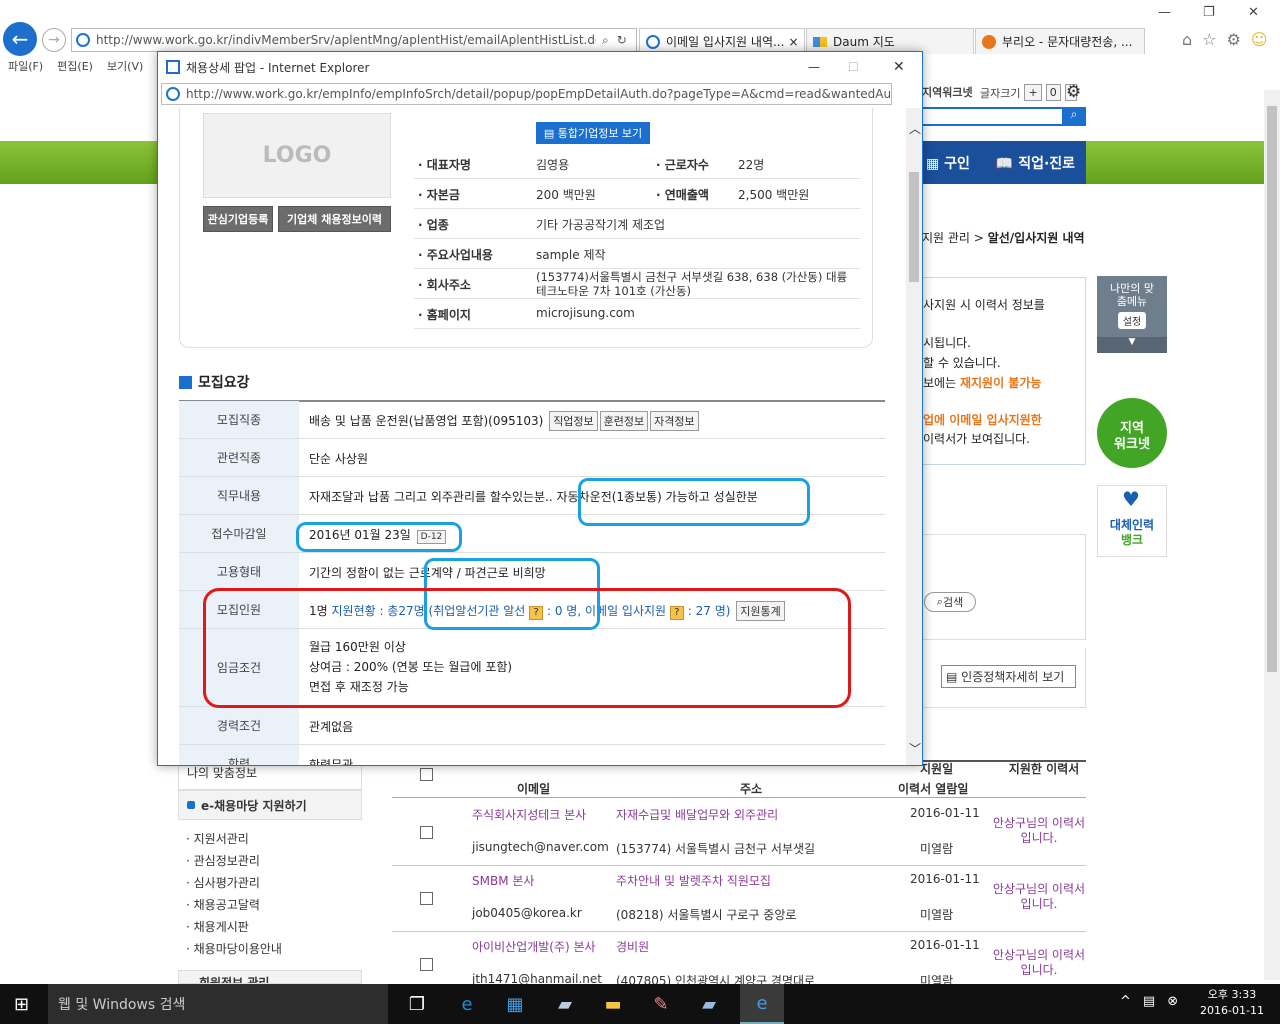 The image size is (1280, 1024). Describe the element at coordinates (661, 1004) in the screenshot. I see `paint-icon: ✎` at that location.